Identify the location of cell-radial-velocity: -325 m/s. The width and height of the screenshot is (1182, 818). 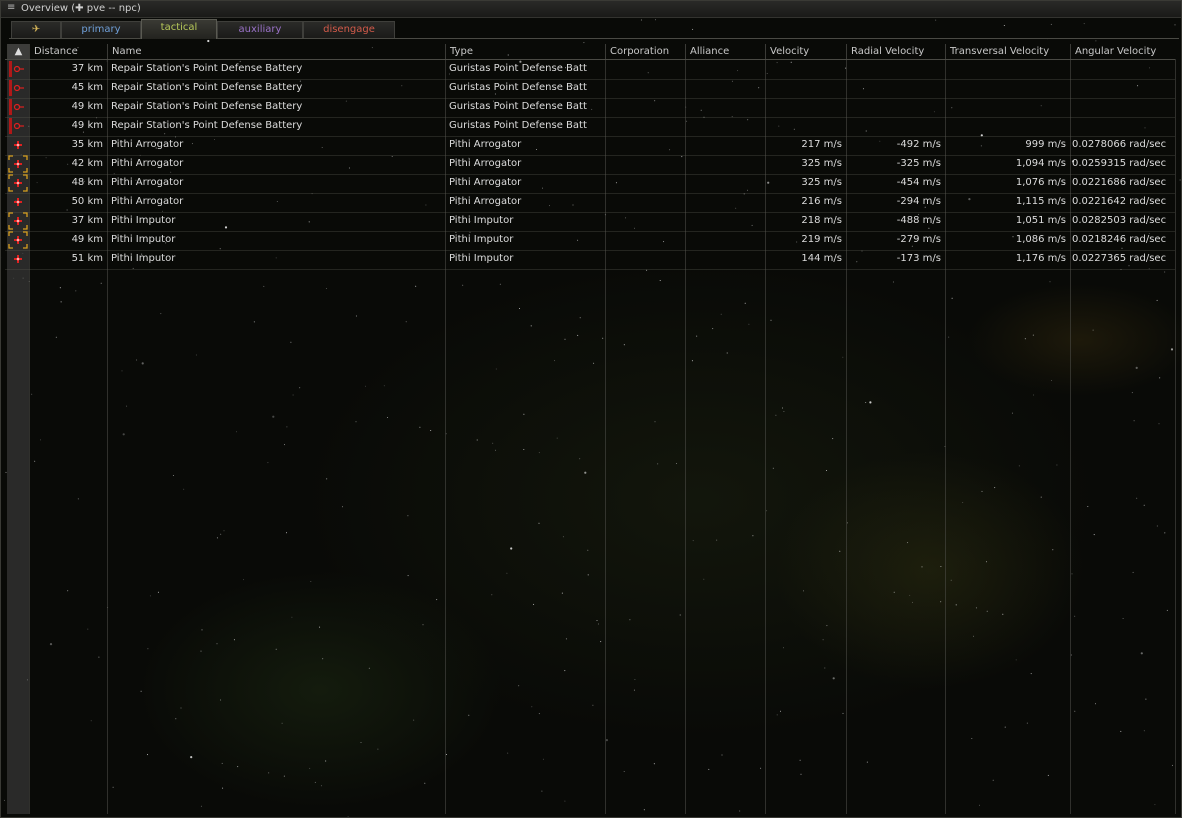
(918, 163).